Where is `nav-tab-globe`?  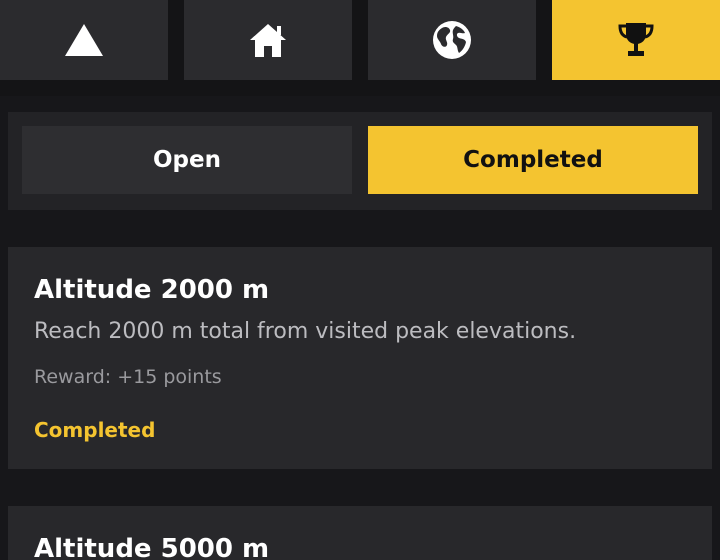
nav-tab-globe is located at coordinates (452, 40).